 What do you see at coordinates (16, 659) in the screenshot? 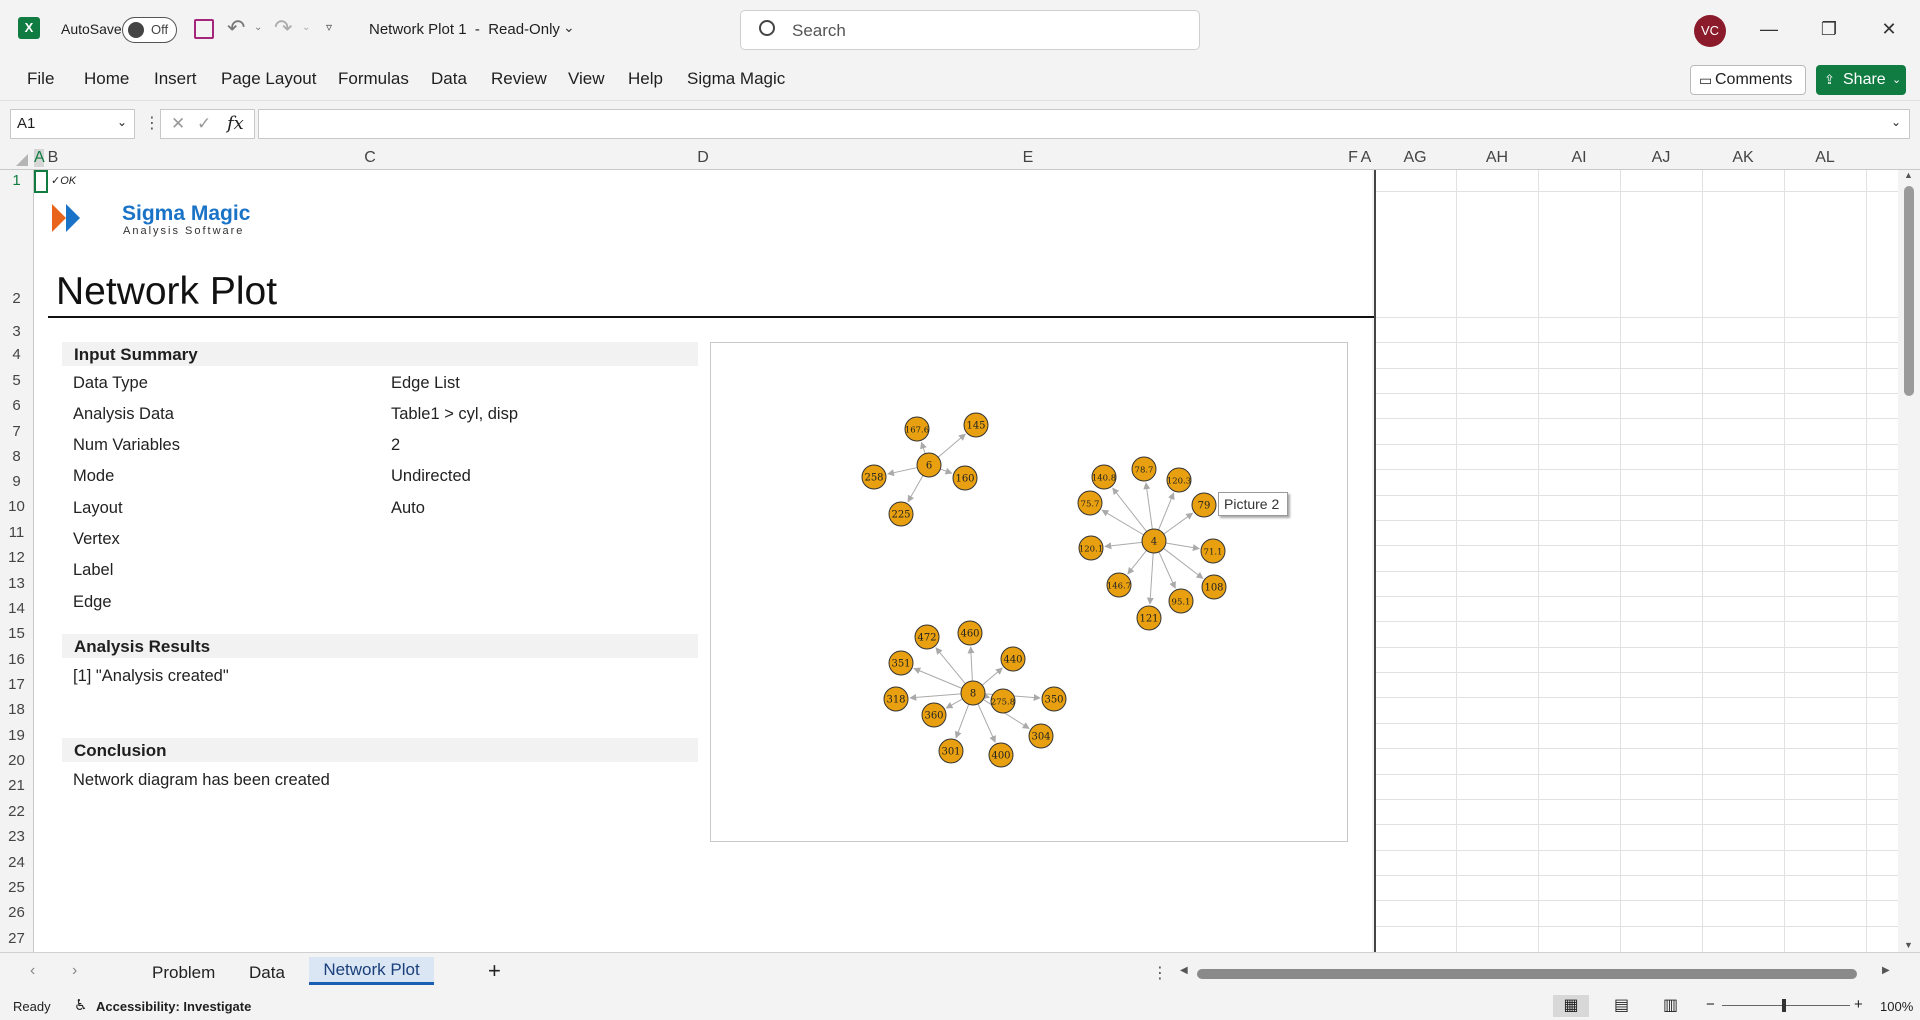
I see `row-header: 16` at bounding box center [16, 659].